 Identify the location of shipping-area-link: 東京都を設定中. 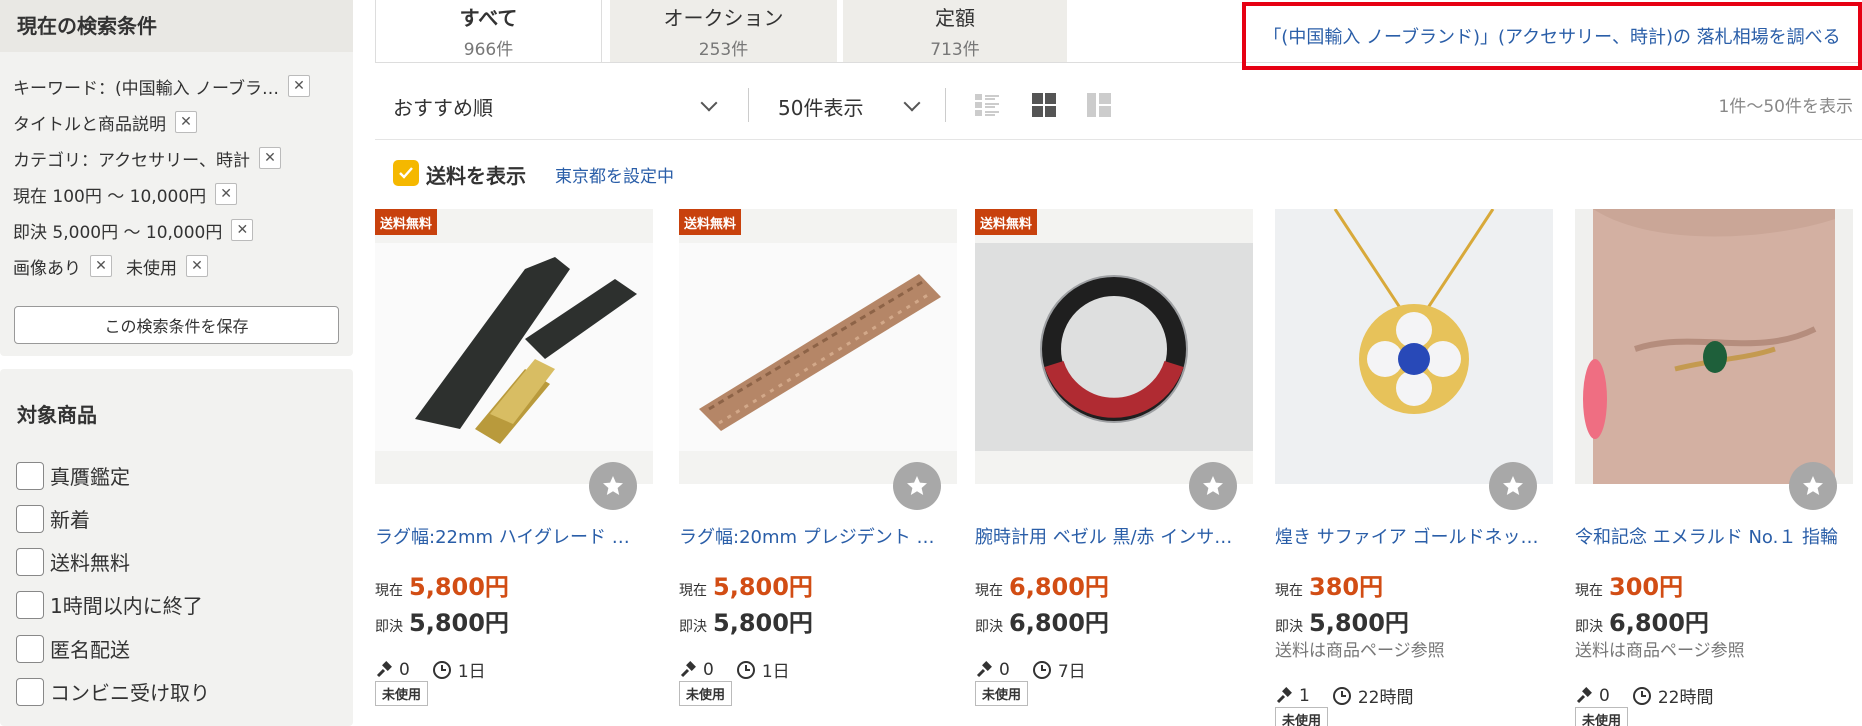
(614, 174).